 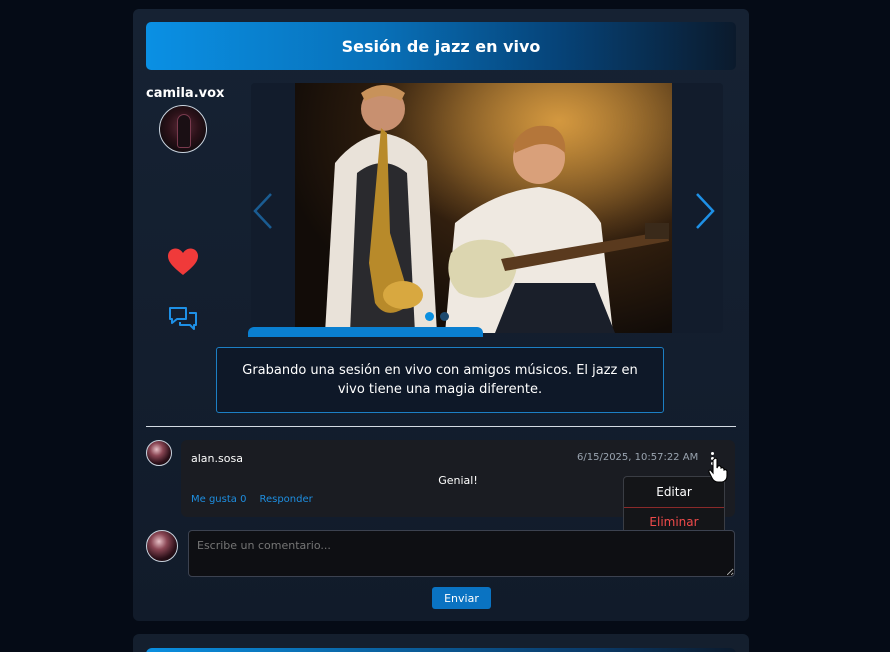 I want to click on menu-separator, so click(x=674, y=507).